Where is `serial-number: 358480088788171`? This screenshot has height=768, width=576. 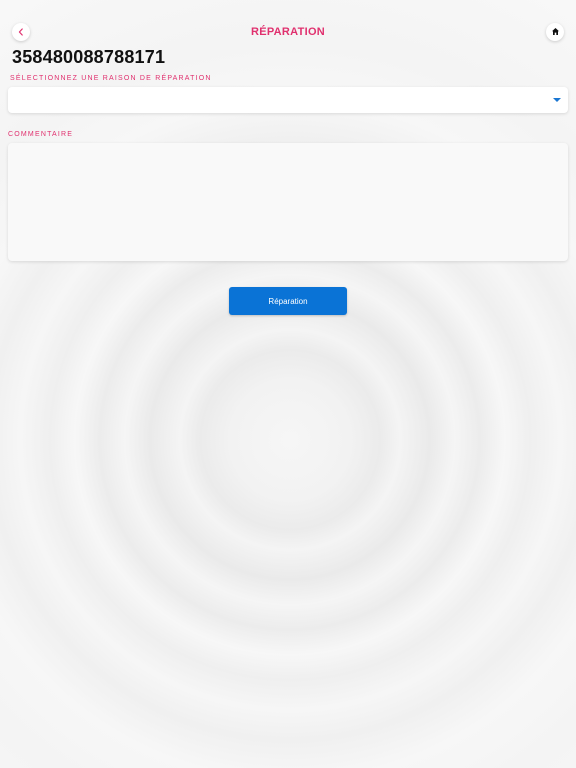 serial-number: 358480088788171 is located at coordinates (89, 57).